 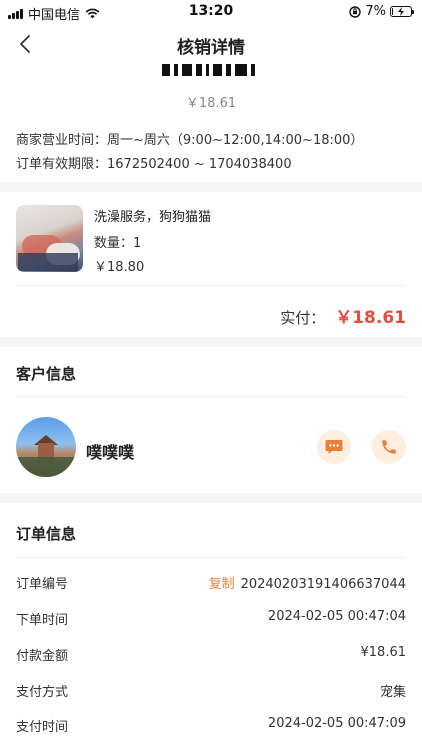 I want to click on chat-bubble-icon, so click(x=334, y=447).